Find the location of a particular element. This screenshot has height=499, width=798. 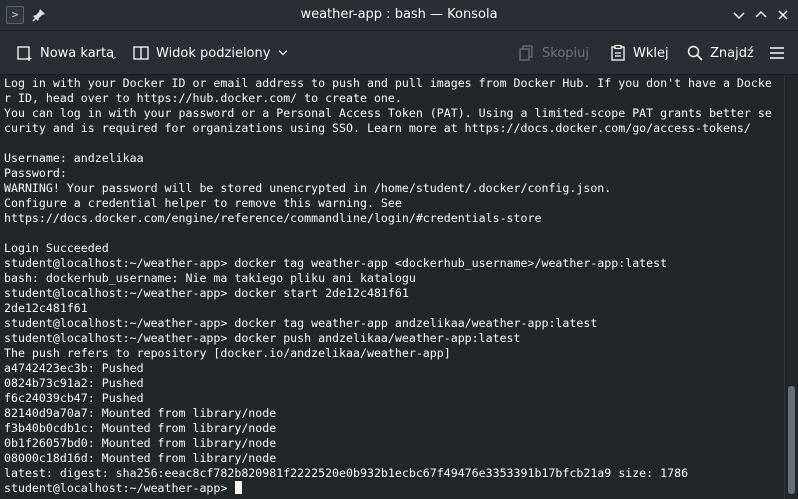

find-button: Znajdź is located at coordinates (720, 53).